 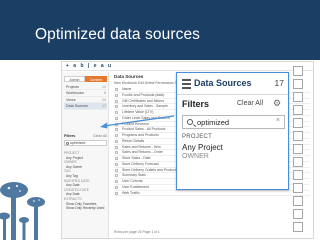 What do you see at coordinates (89, 66) in the screenshot?
I see `app-logo: + a b | e a u` at bounding box center [89, 66].